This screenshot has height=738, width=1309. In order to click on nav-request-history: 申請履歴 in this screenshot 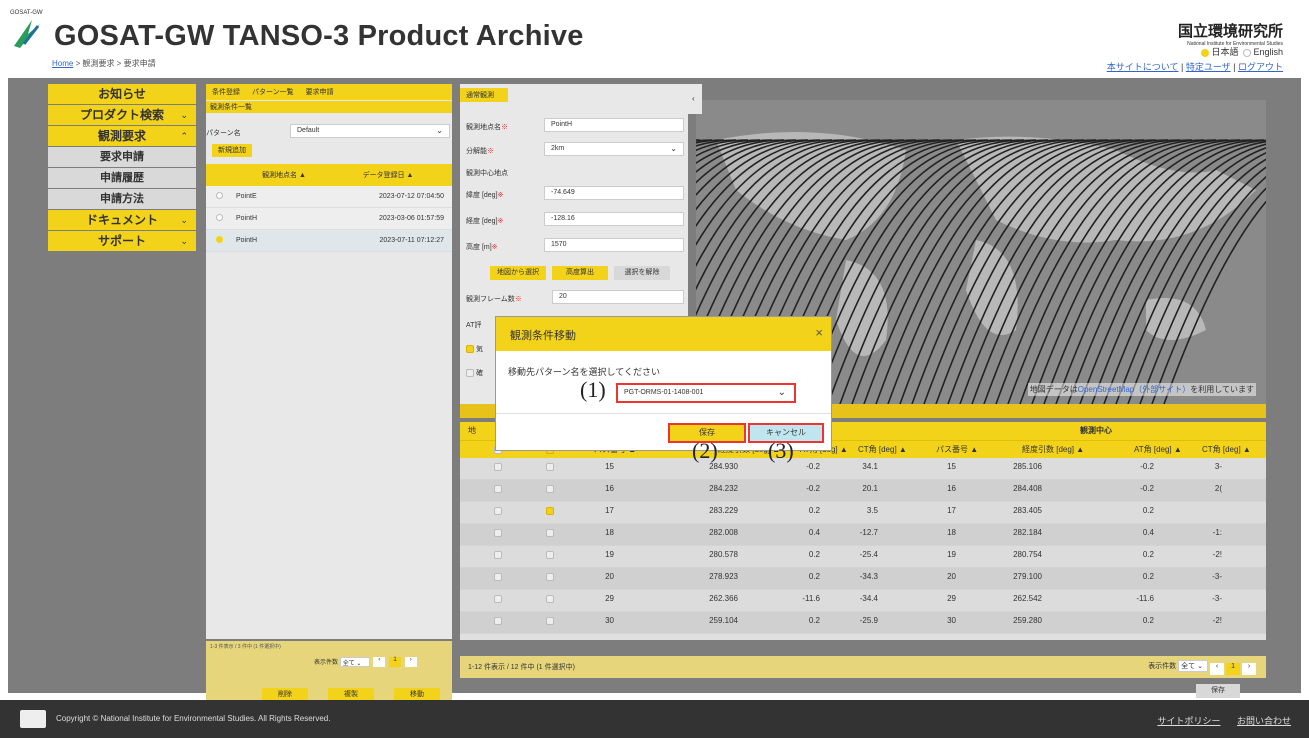, I will do `click(122, 178)`.